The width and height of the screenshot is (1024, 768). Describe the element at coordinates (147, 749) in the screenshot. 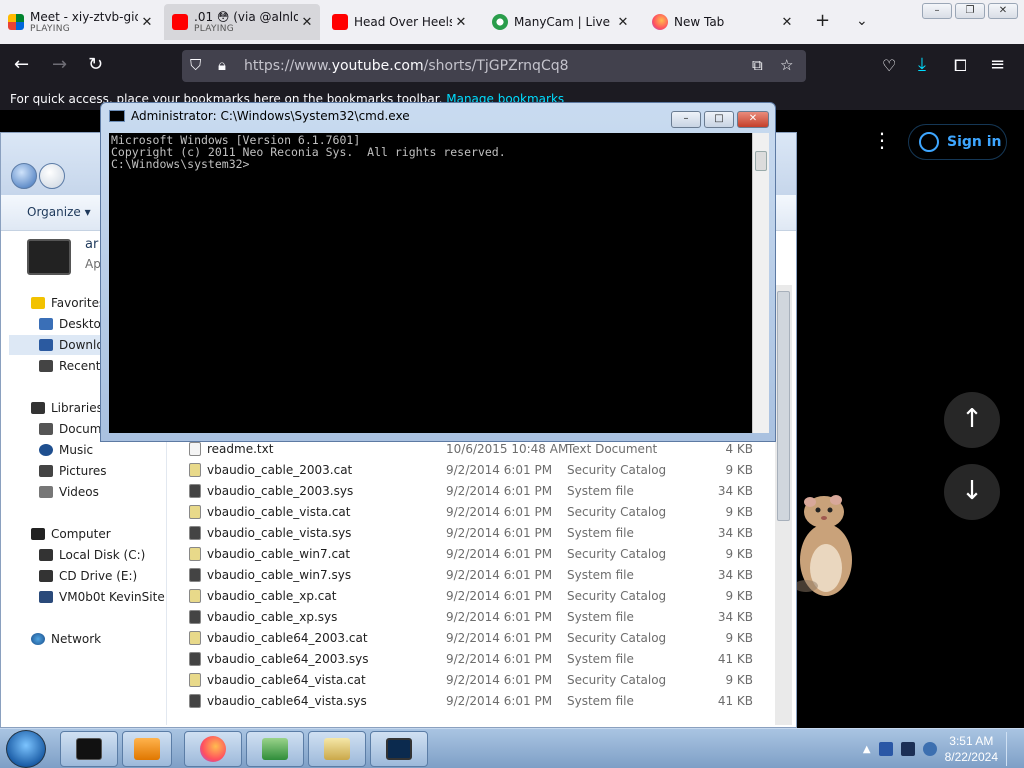

I see `taskbar-media-player` at that location.